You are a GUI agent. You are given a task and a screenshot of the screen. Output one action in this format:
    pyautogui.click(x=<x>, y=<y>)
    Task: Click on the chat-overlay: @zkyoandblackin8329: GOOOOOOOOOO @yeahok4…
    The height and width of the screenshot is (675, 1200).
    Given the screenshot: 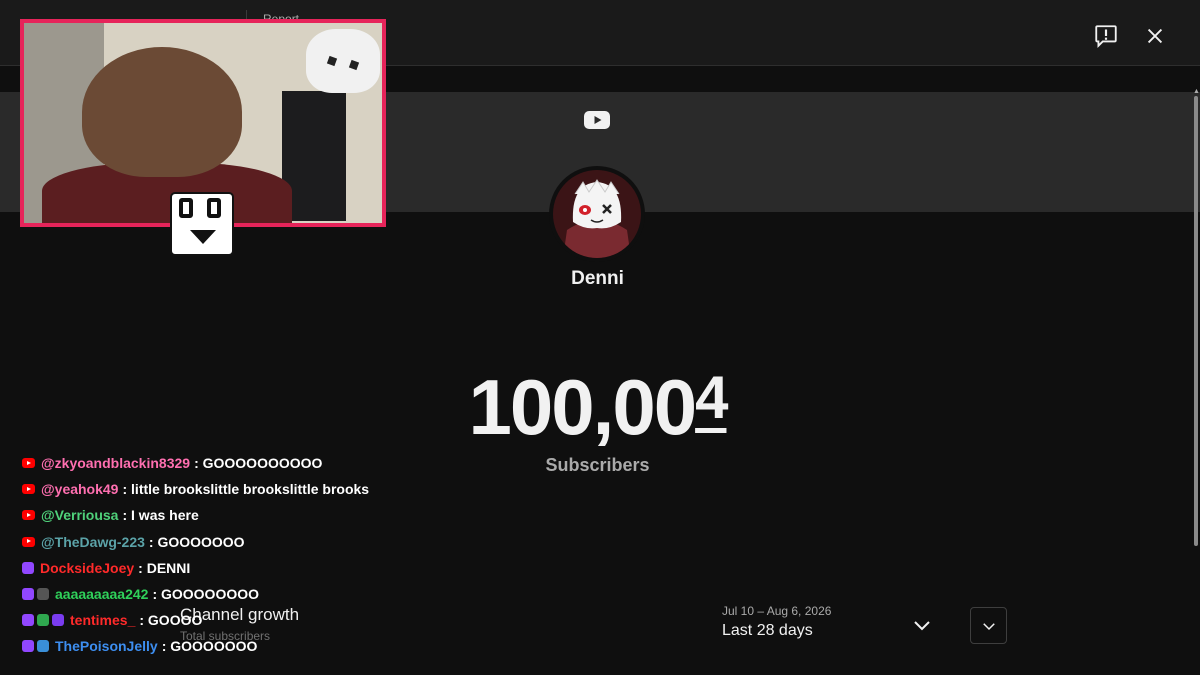 What is the action you would take?
    pyautogui.click(x=242, y=555)
    